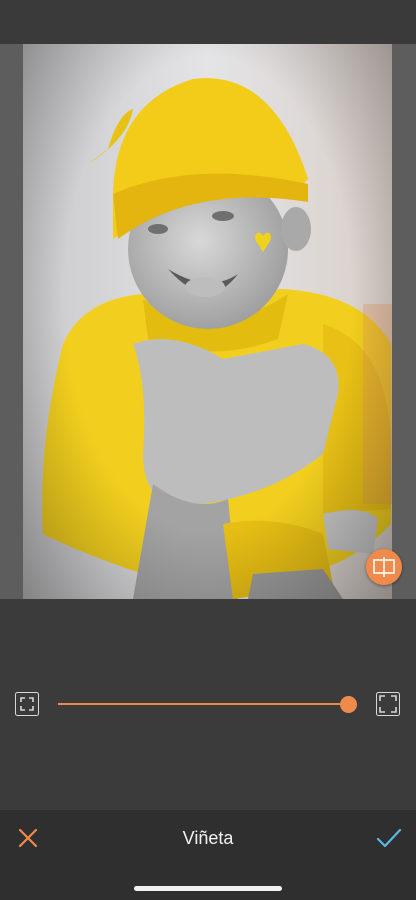 The image size is (416, 900). What do you see at coordinates (348, 704) in the screenshot?
I see `vignette-slider-thumb` at bounding box center [348, 704].